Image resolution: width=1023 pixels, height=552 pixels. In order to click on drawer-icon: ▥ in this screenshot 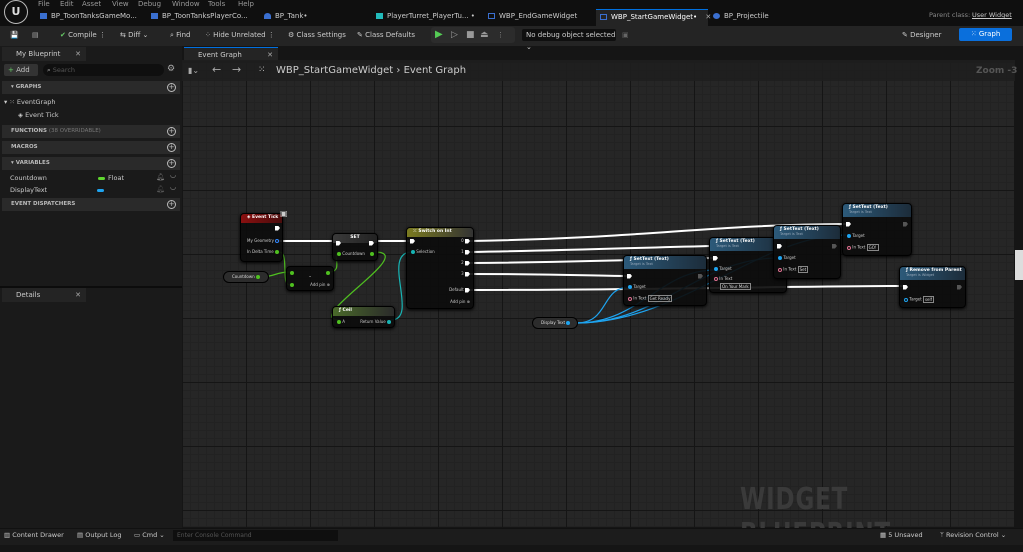, I will do `click(7, 535)`.